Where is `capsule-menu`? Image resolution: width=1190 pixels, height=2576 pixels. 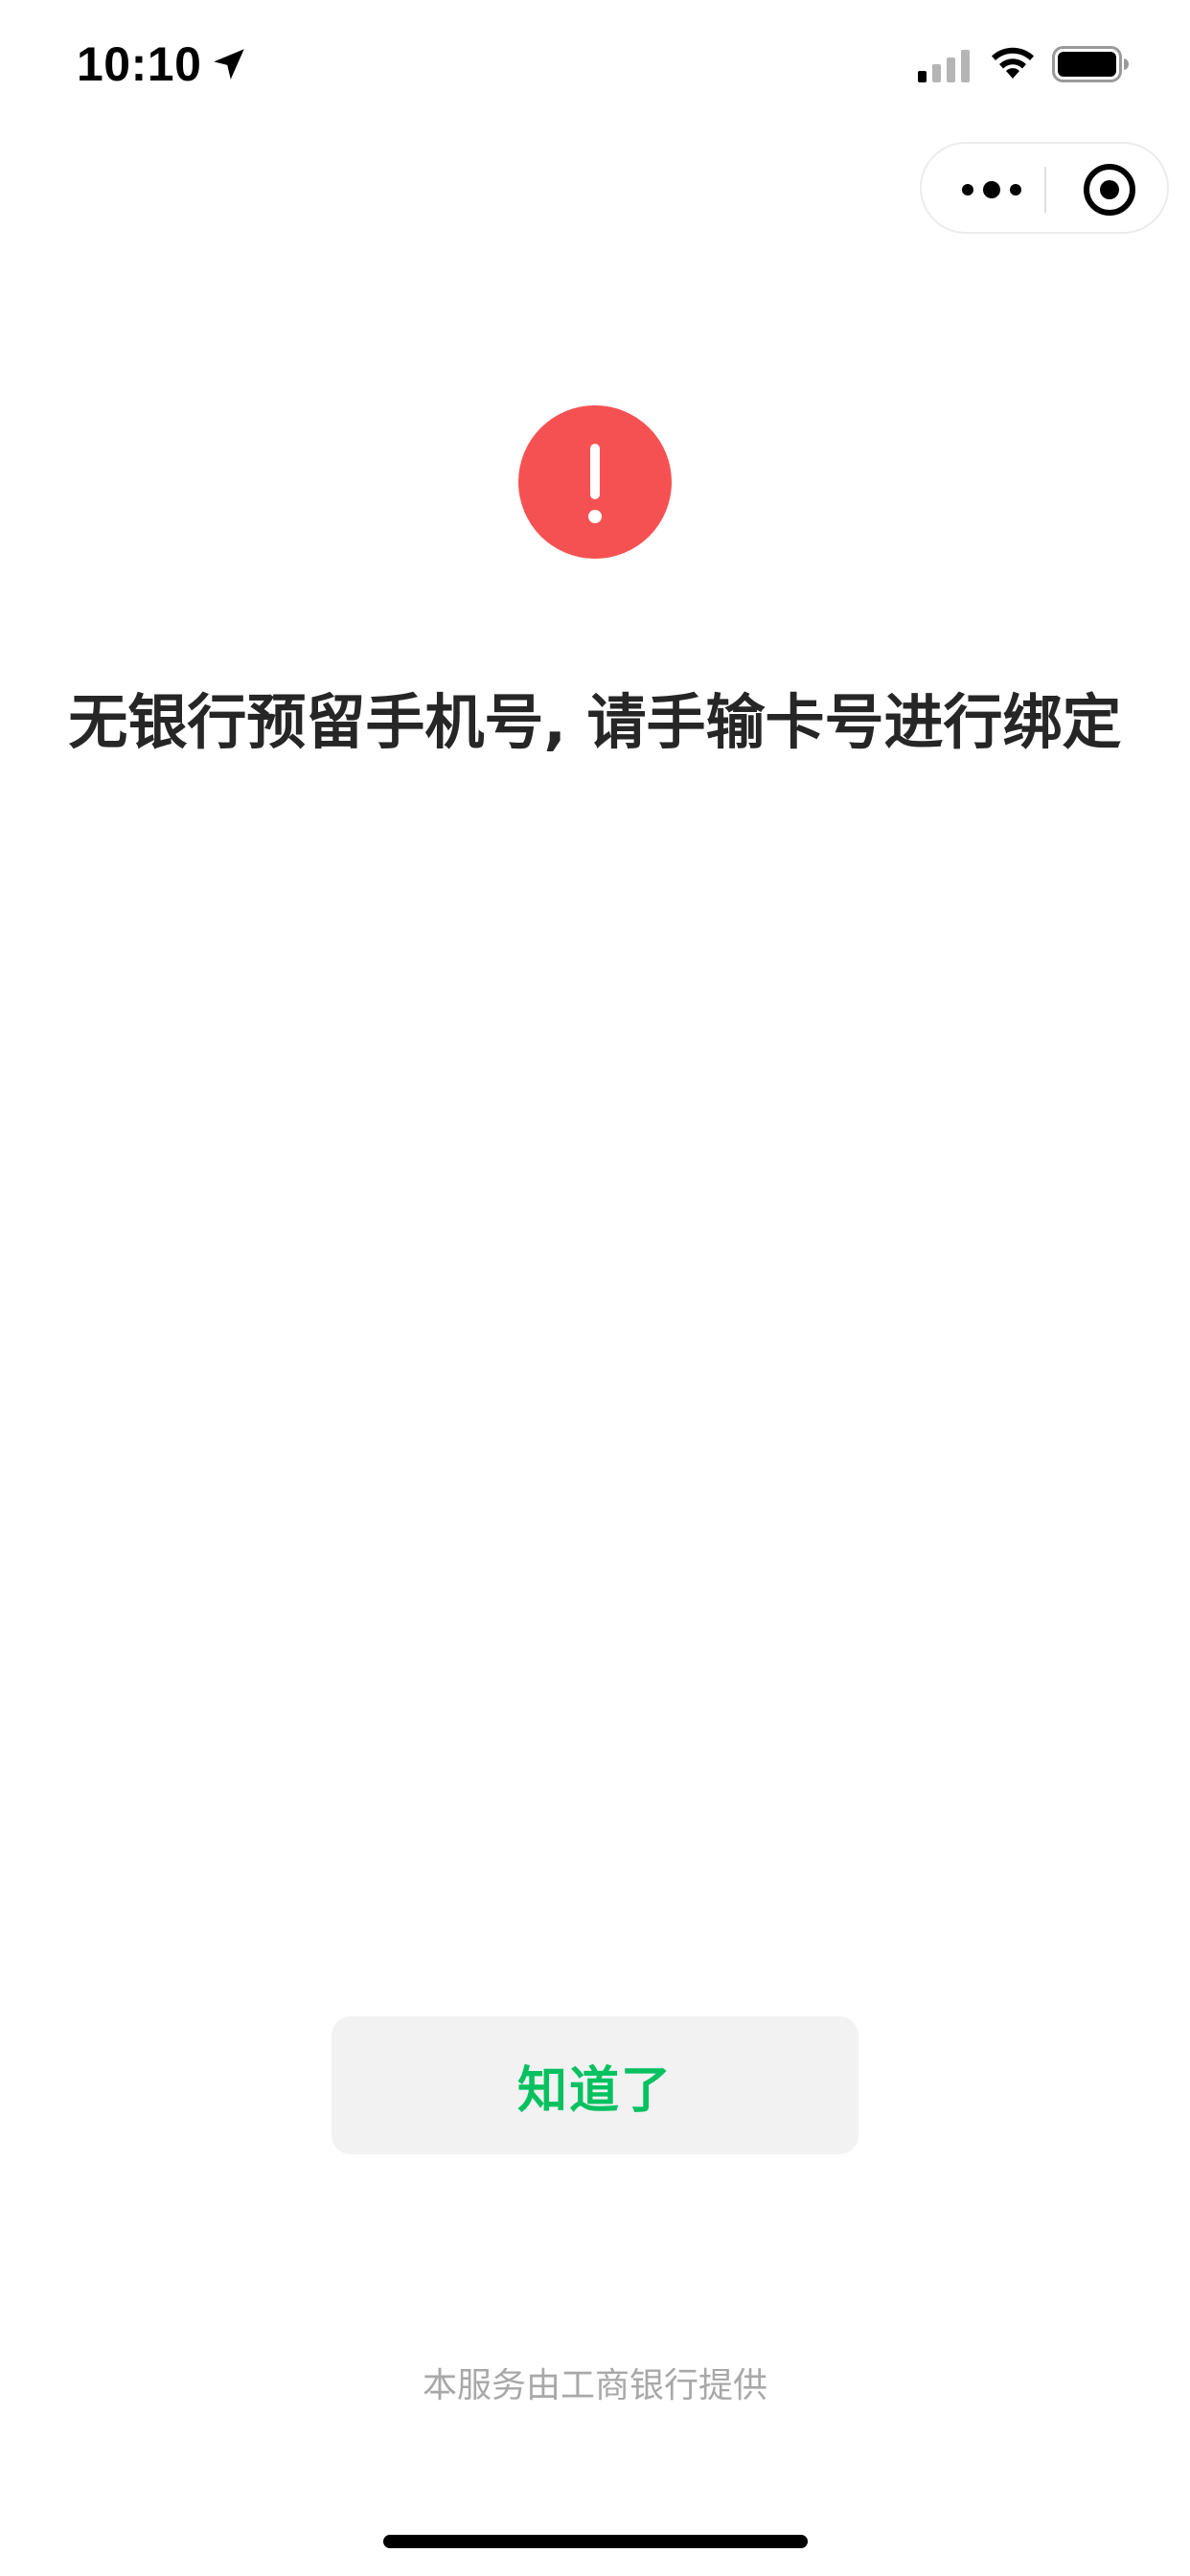
capsule-menu is located at coordinates (1044, 188).